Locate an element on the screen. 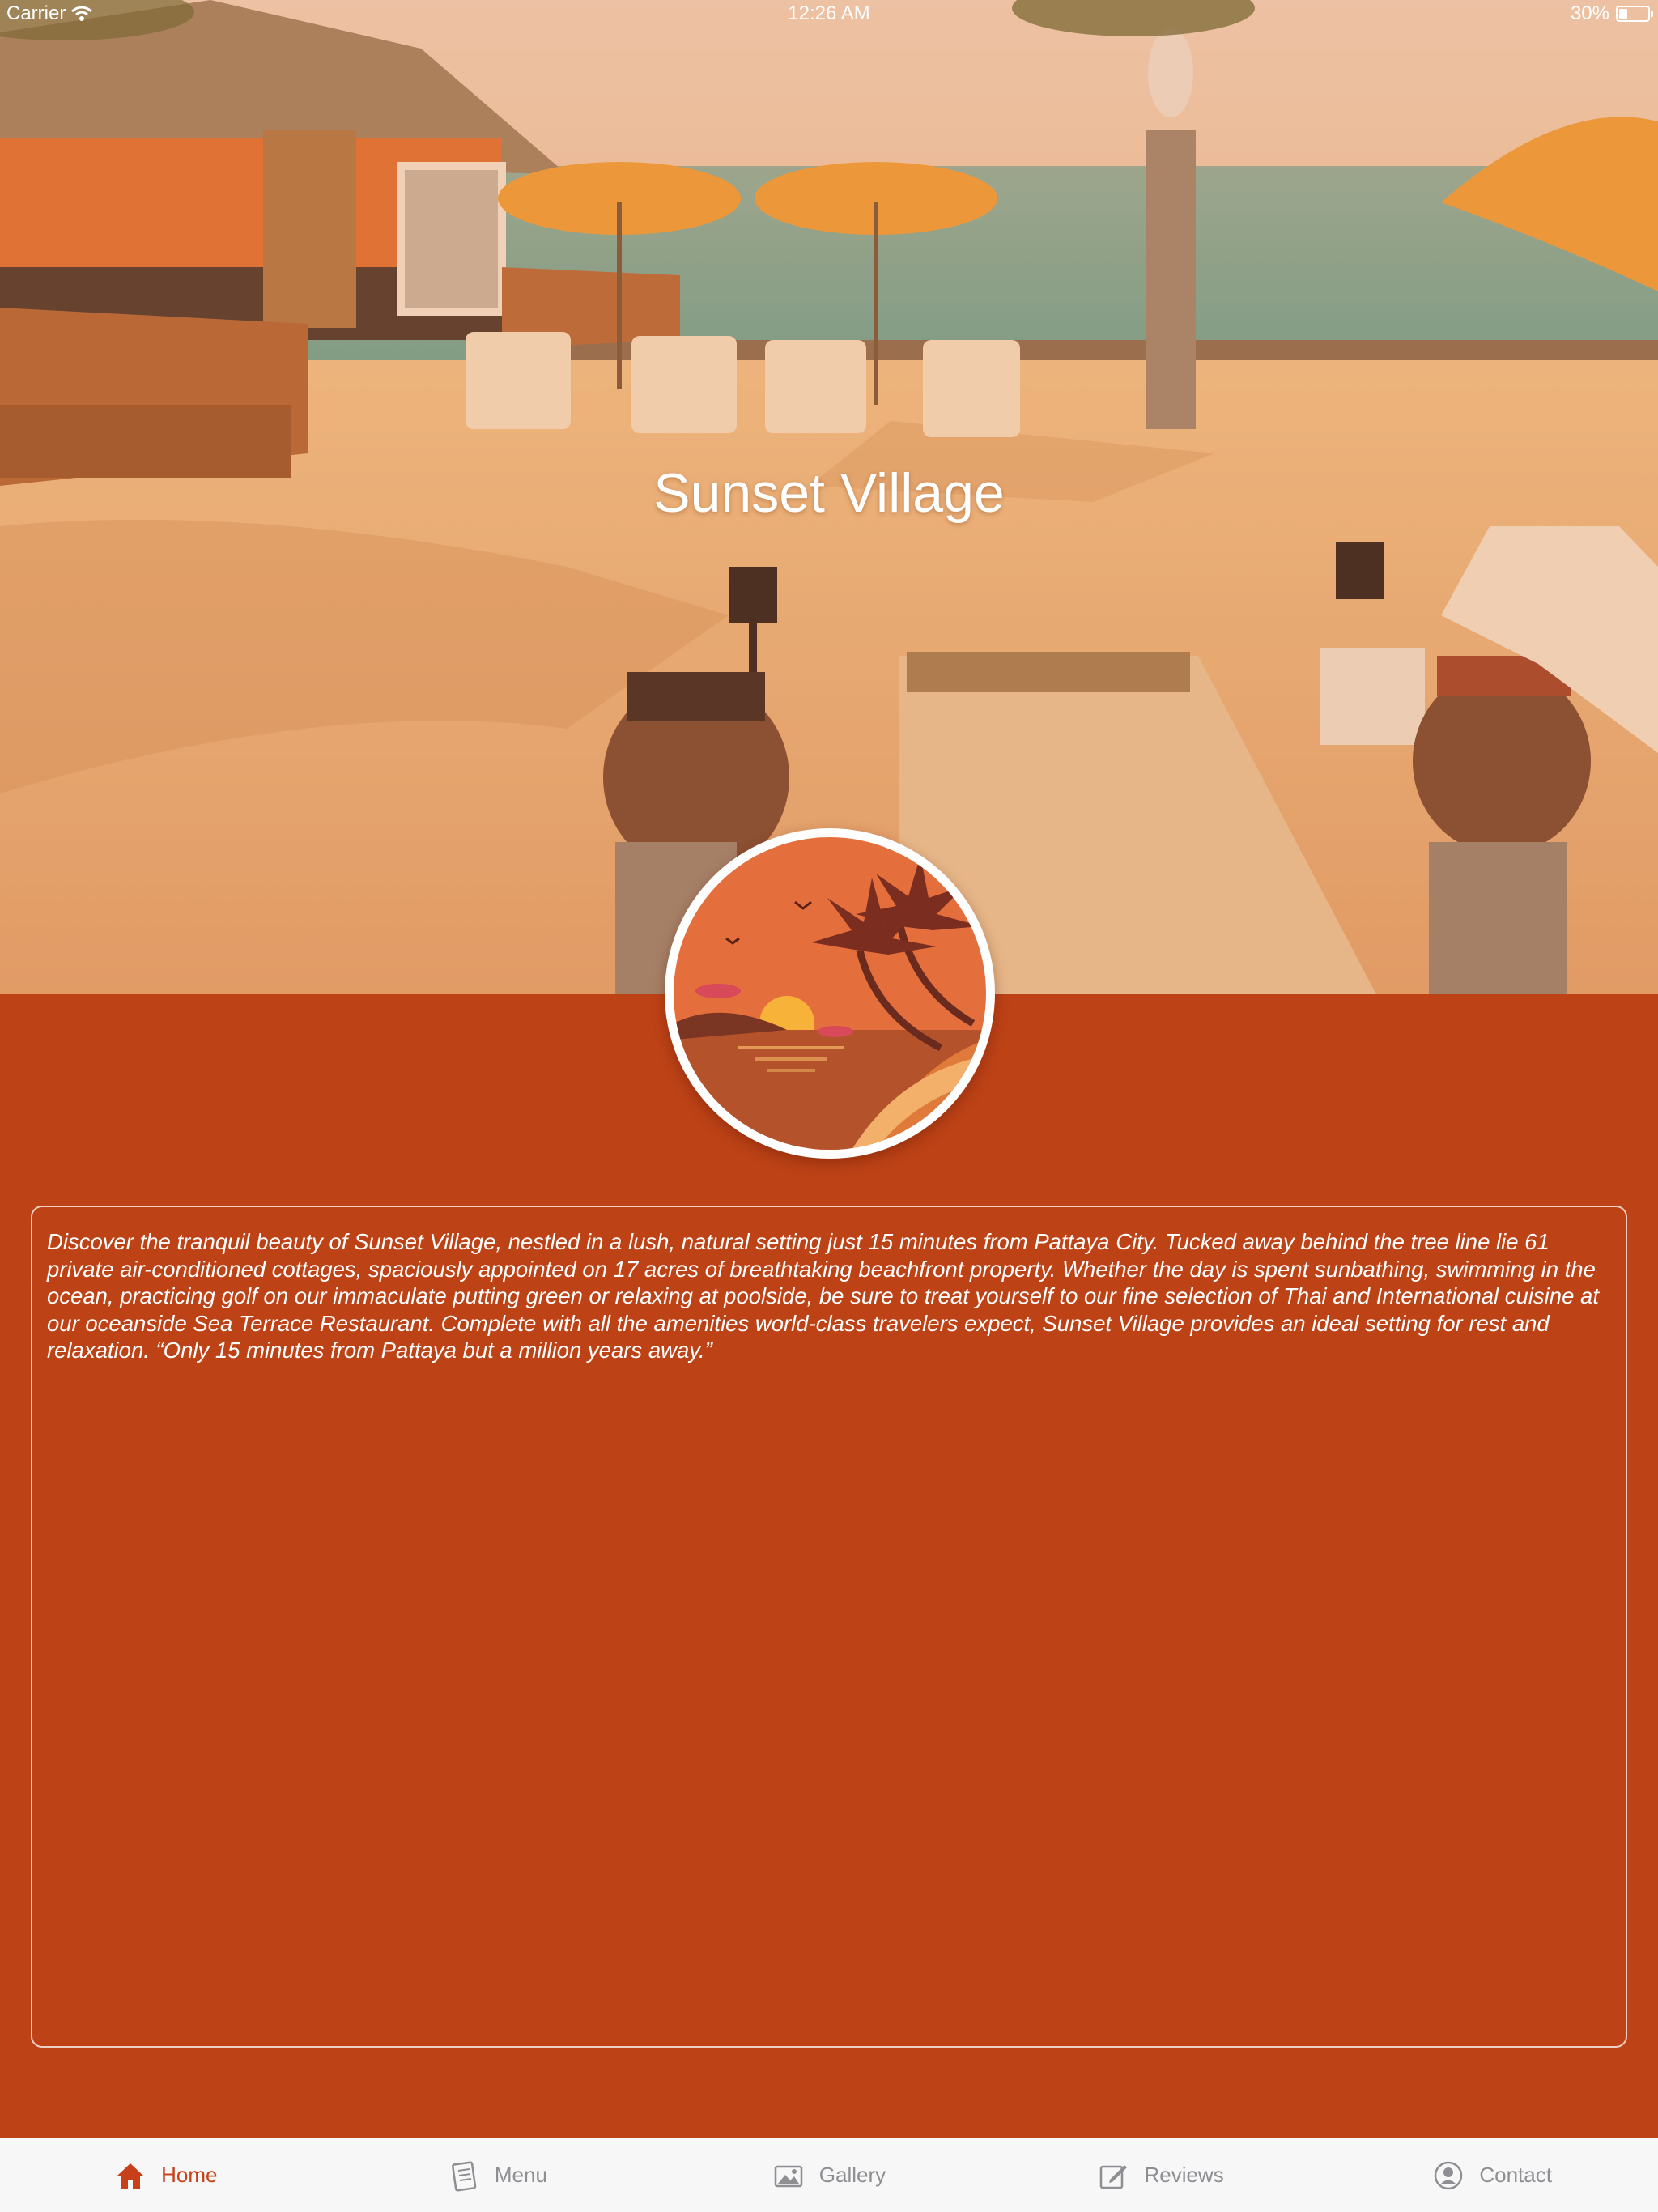 Image resolution: width=1658 pixels, height=2212 pixels. gallery-icon is located at coordinates (788, 2176).